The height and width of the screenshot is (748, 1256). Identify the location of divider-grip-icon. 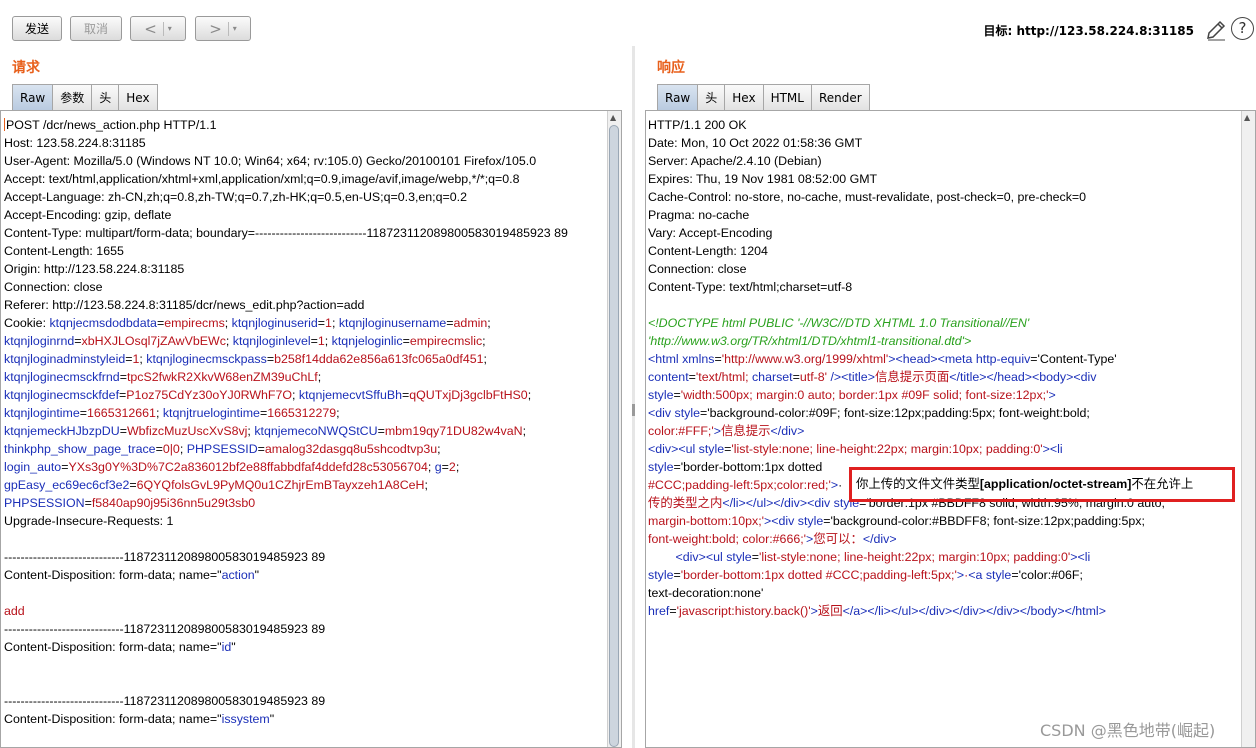
(633, 410).